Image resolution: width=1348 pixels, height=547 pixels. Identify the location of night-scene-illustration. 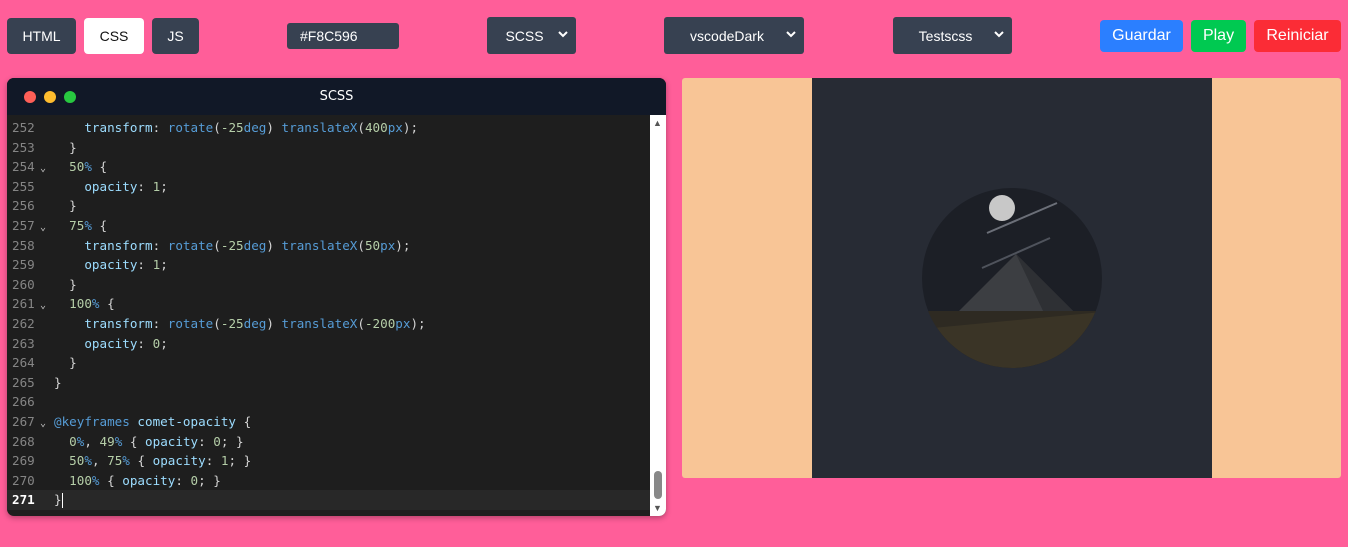
(1012, 278).